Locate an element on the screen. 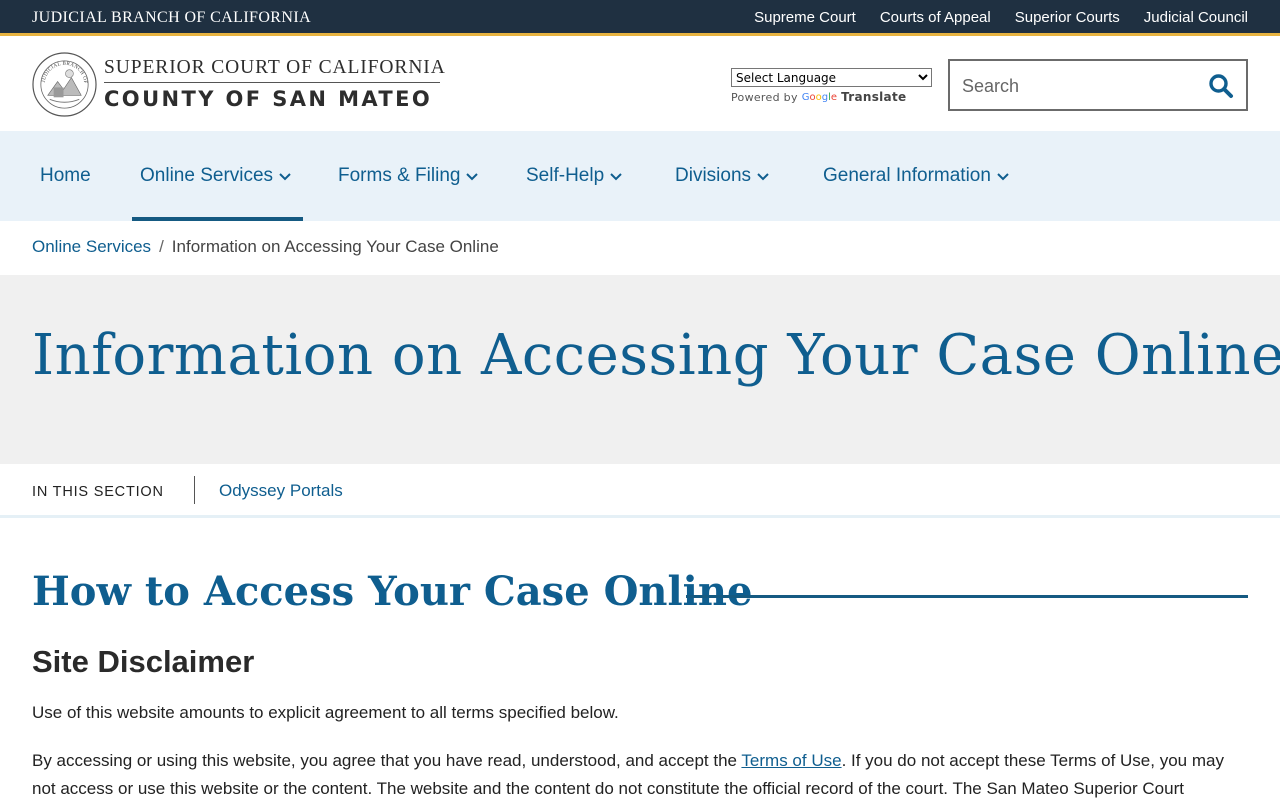  link-superior-courts: Superior Courts is located at coordinates (1067, 17).